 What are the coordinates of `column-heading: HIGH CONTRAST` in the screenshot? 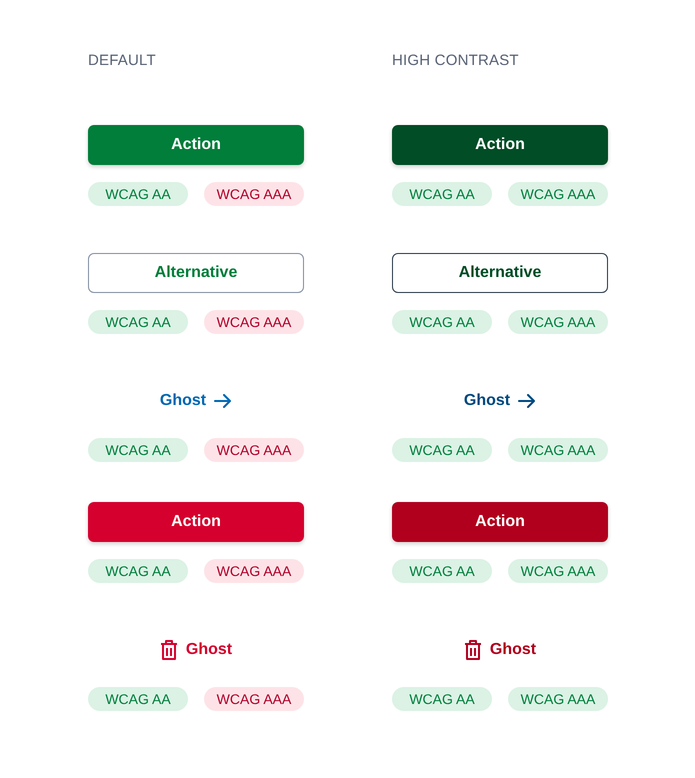 It's located at (456, 61).